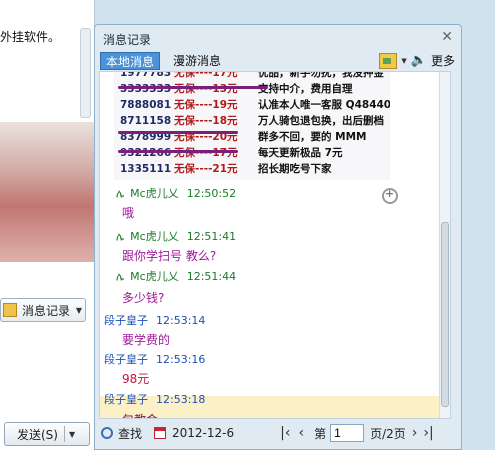  What do you see at coordinates (146, 105) in the screenshot?
I see `image-row-number: 7888081` at bounding box center [146, 105].